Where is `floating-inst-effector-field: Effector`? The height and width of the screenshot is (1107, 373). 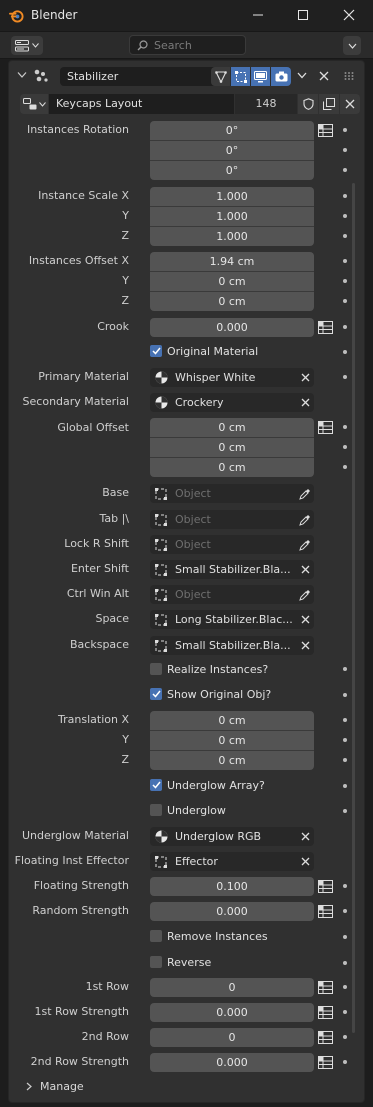 floating-inst-effector-field: Effector is located at coordinates (232, 861).